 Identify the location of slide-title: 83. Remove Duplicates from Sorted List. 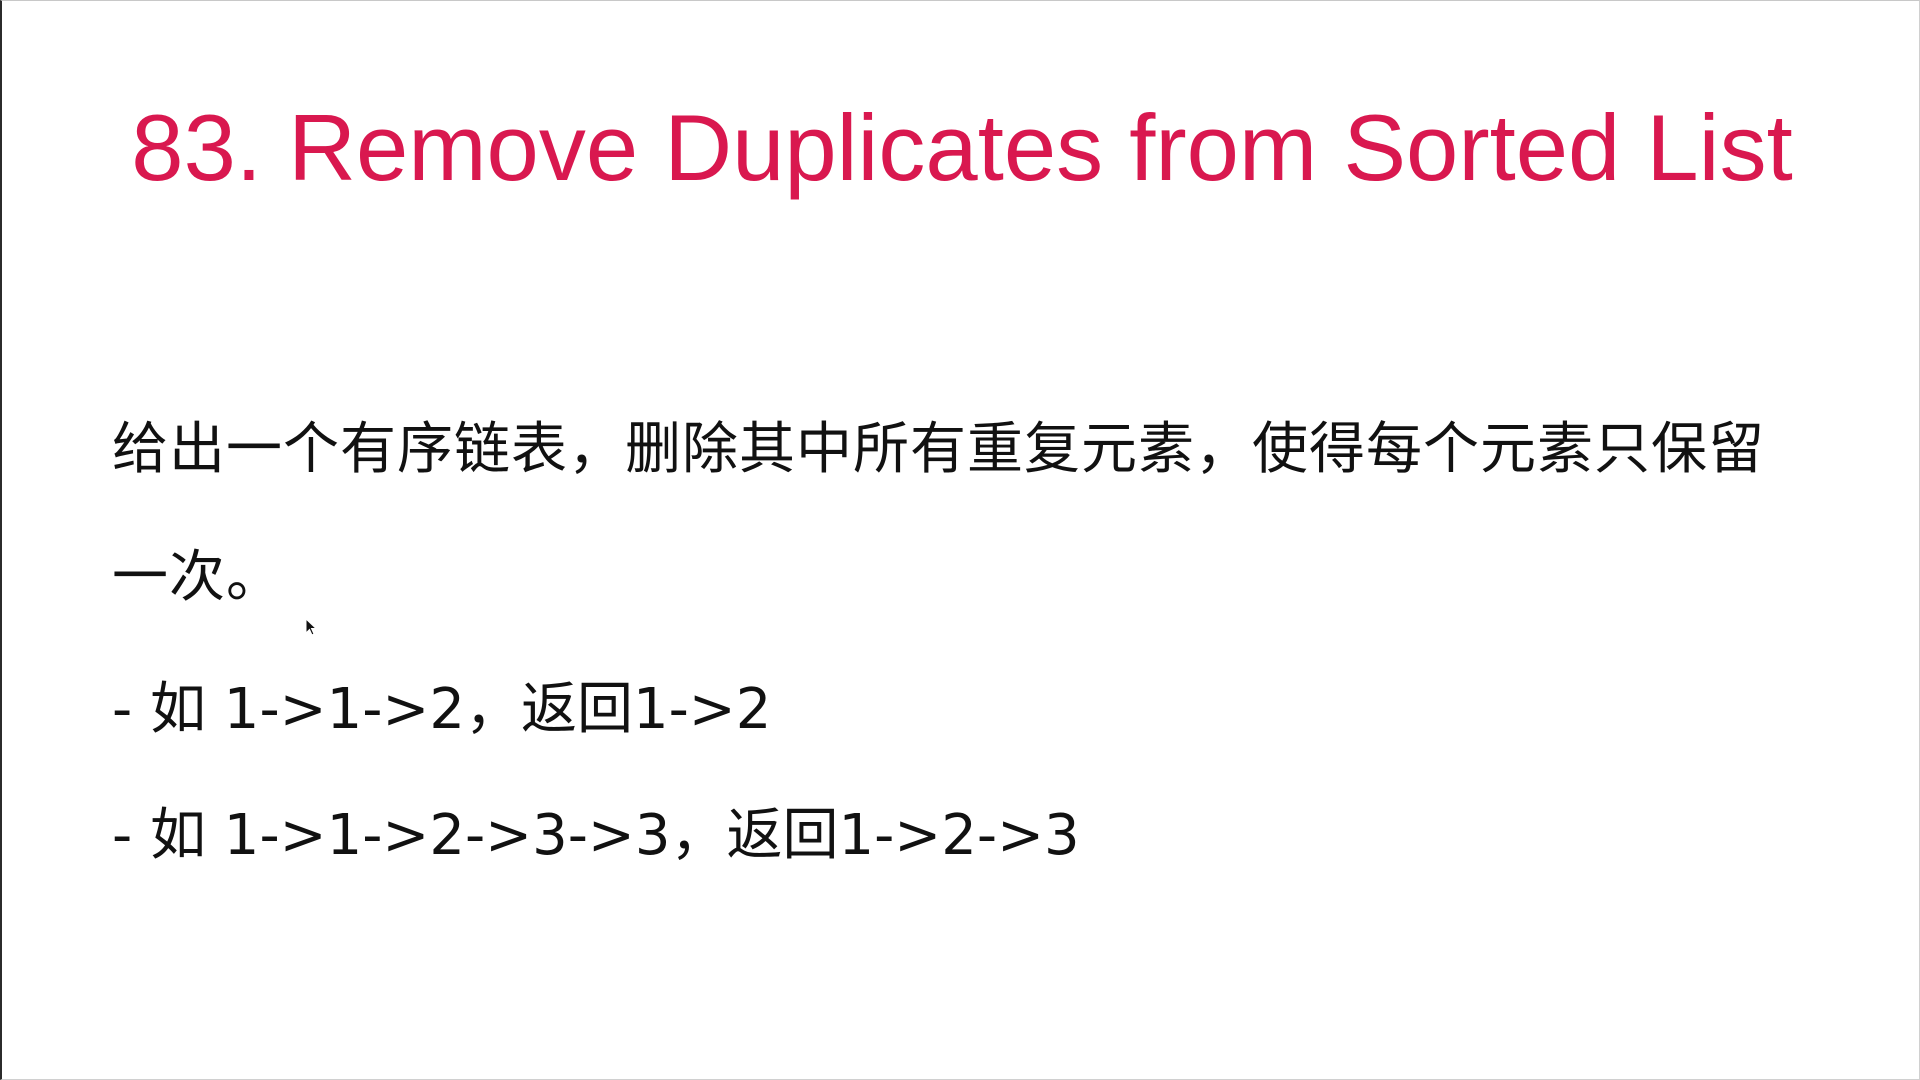
(962, 147).